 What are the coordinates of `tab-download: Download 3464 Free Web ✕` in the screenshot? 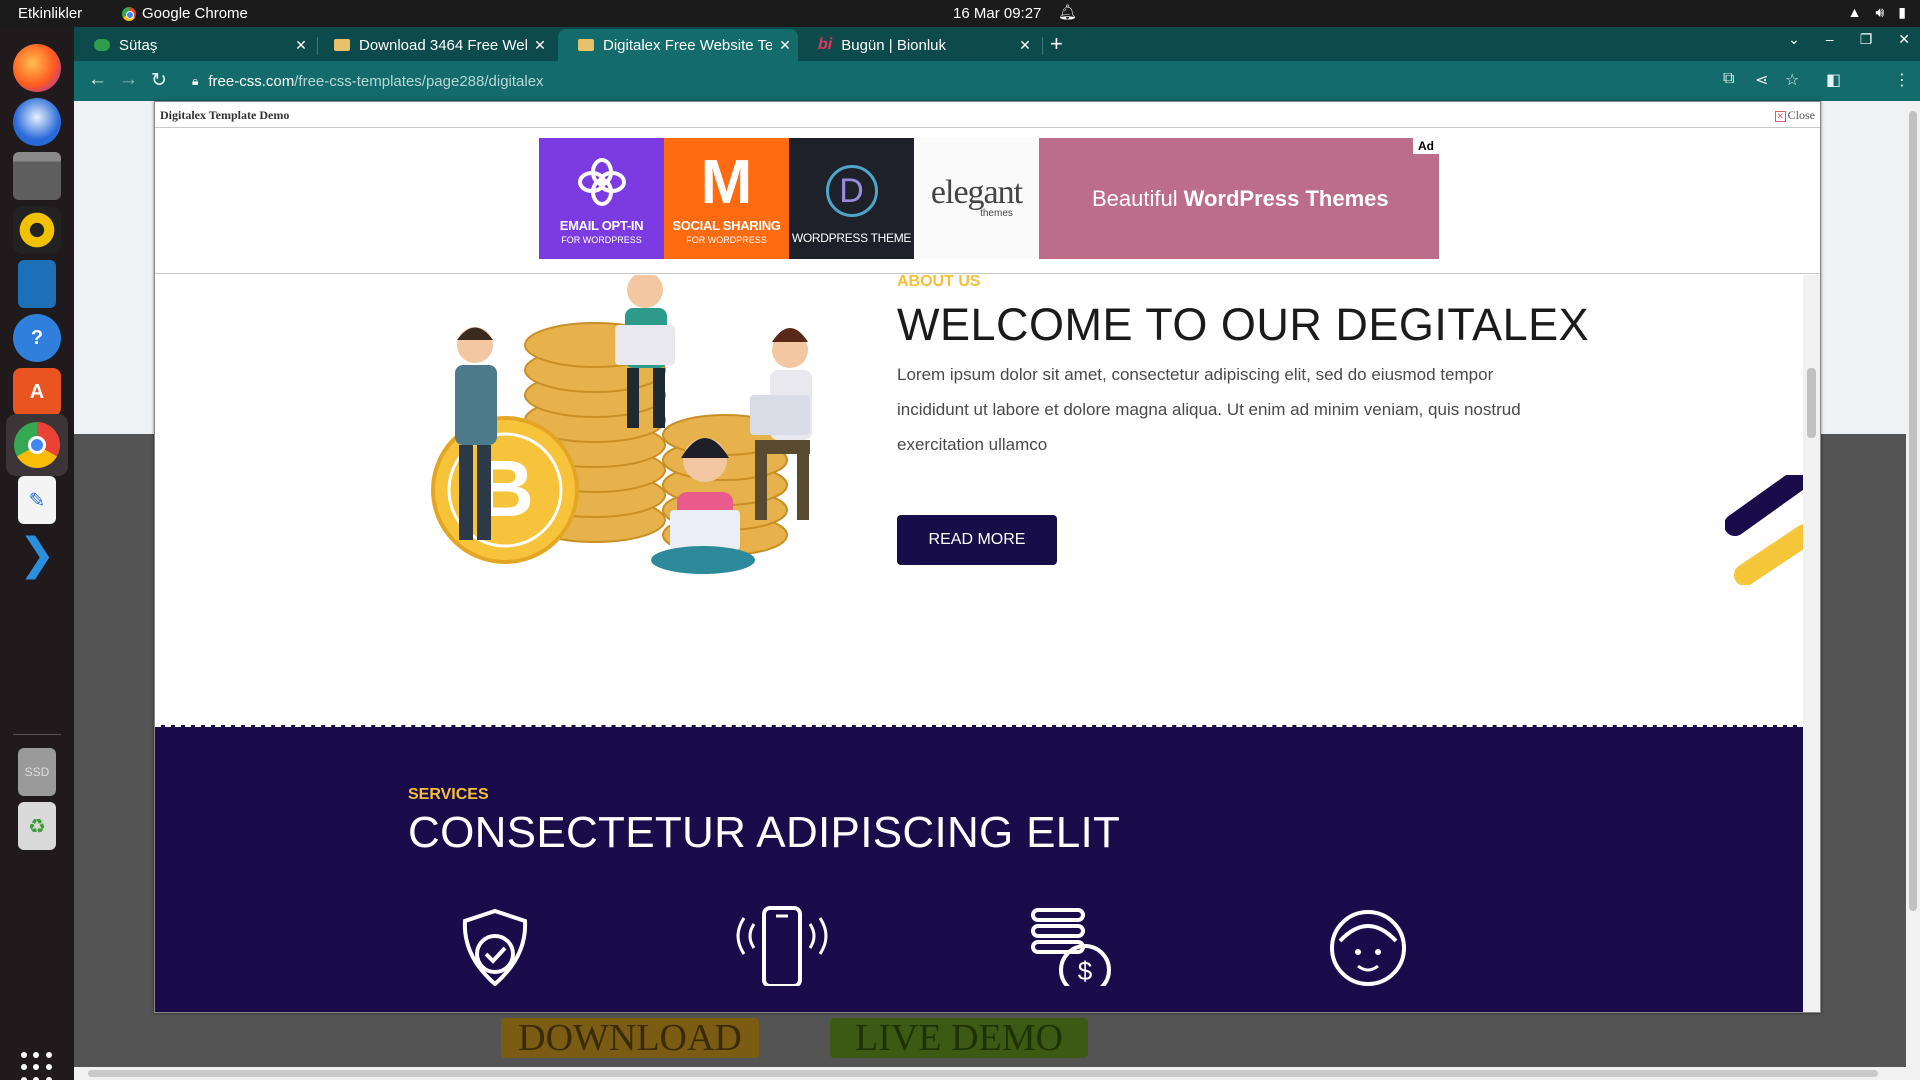 It's located at (433, 45).